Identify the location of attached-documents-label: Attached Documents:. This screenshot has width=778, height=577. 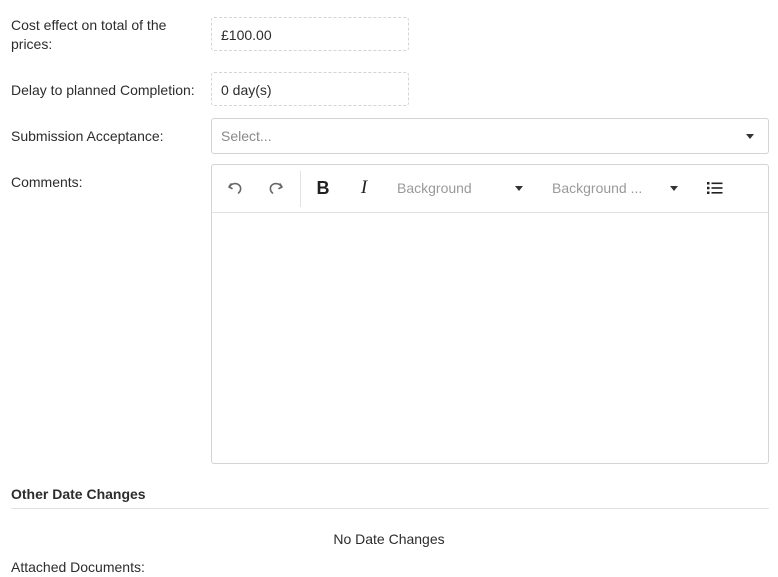
(78, 567).